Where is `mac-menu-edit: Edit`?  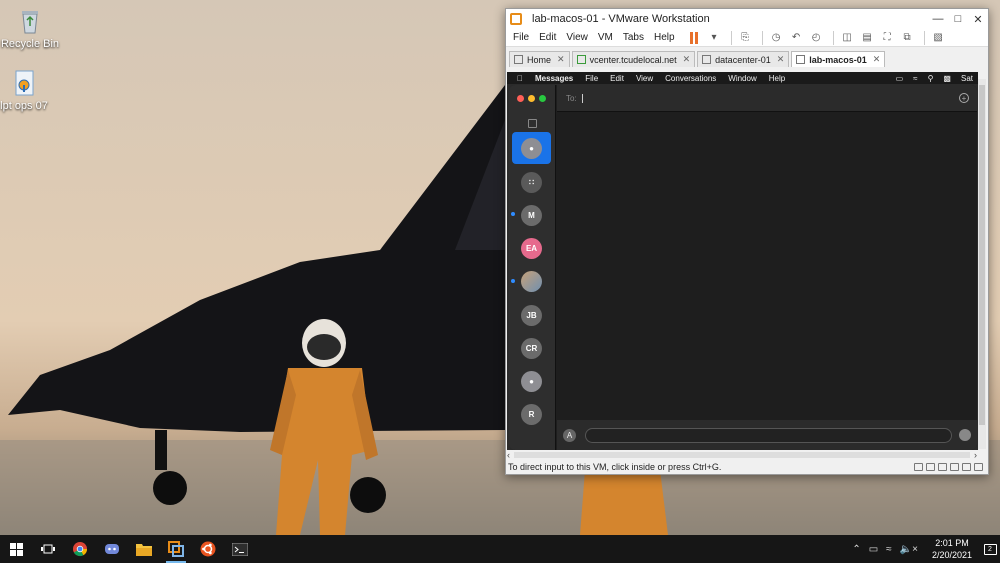
mac-menu-edit: Edit is located at coordinates (617, 78).